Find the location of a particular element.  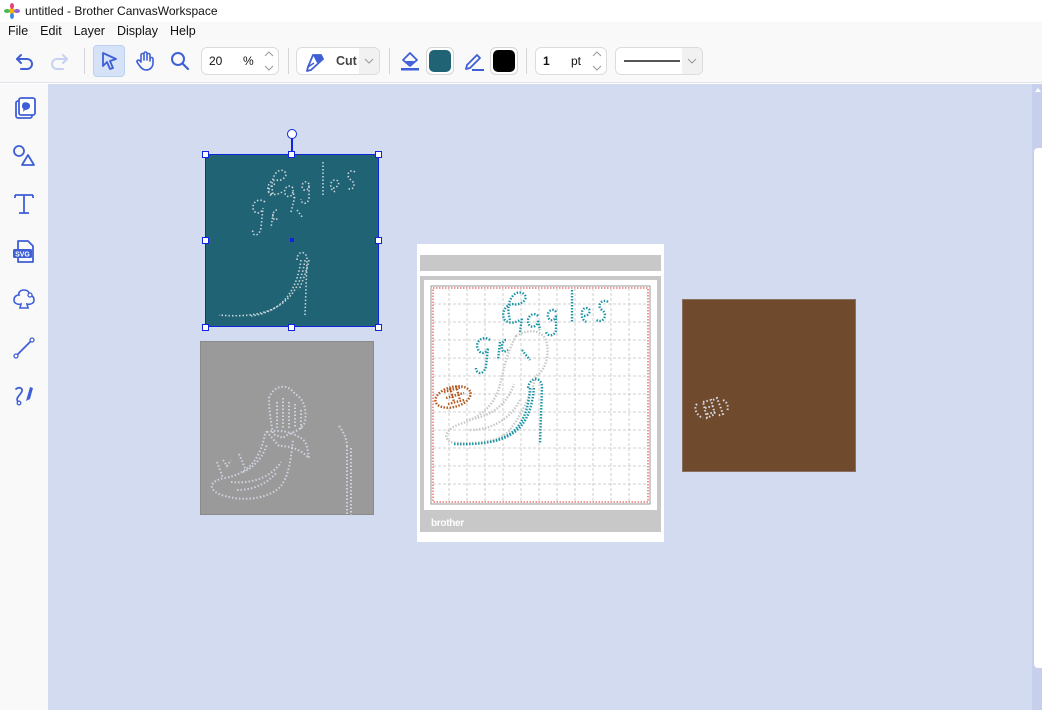

undo-icon is located at coordinates (24, 62).